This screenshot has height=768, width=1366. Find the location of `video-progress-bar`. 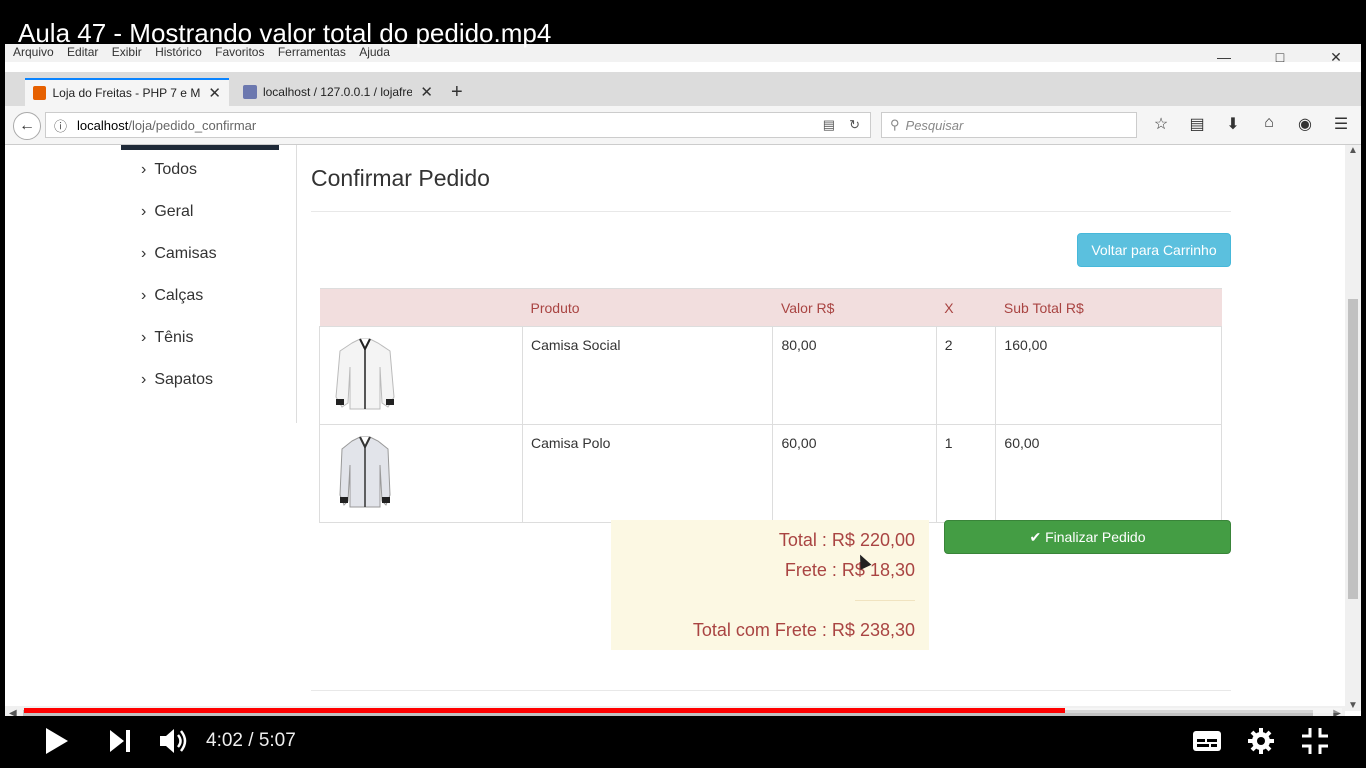

video-progress-bar is located at coordinates (683, 710).